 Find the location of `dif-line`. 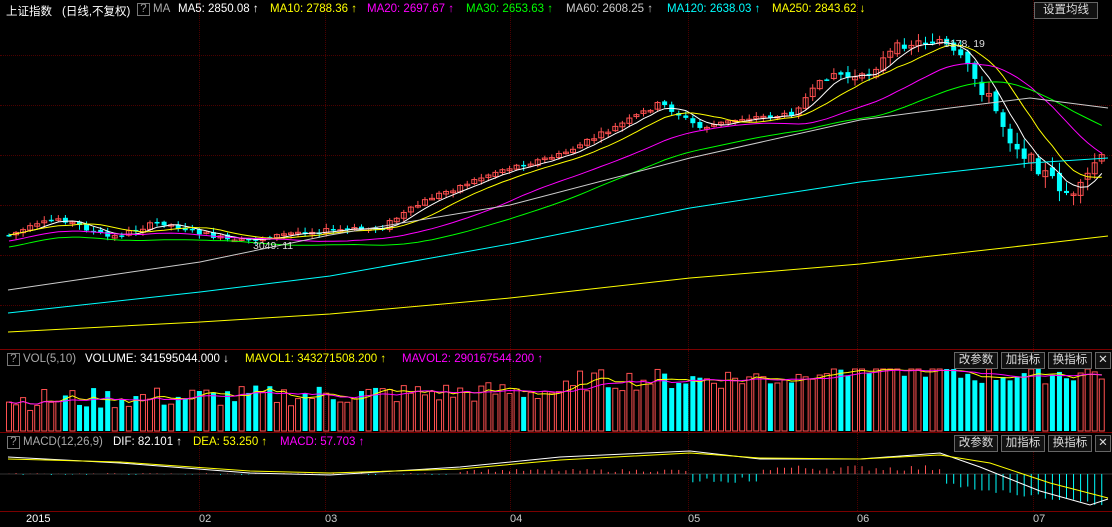

dif-line is located at coordinates (558, 478).